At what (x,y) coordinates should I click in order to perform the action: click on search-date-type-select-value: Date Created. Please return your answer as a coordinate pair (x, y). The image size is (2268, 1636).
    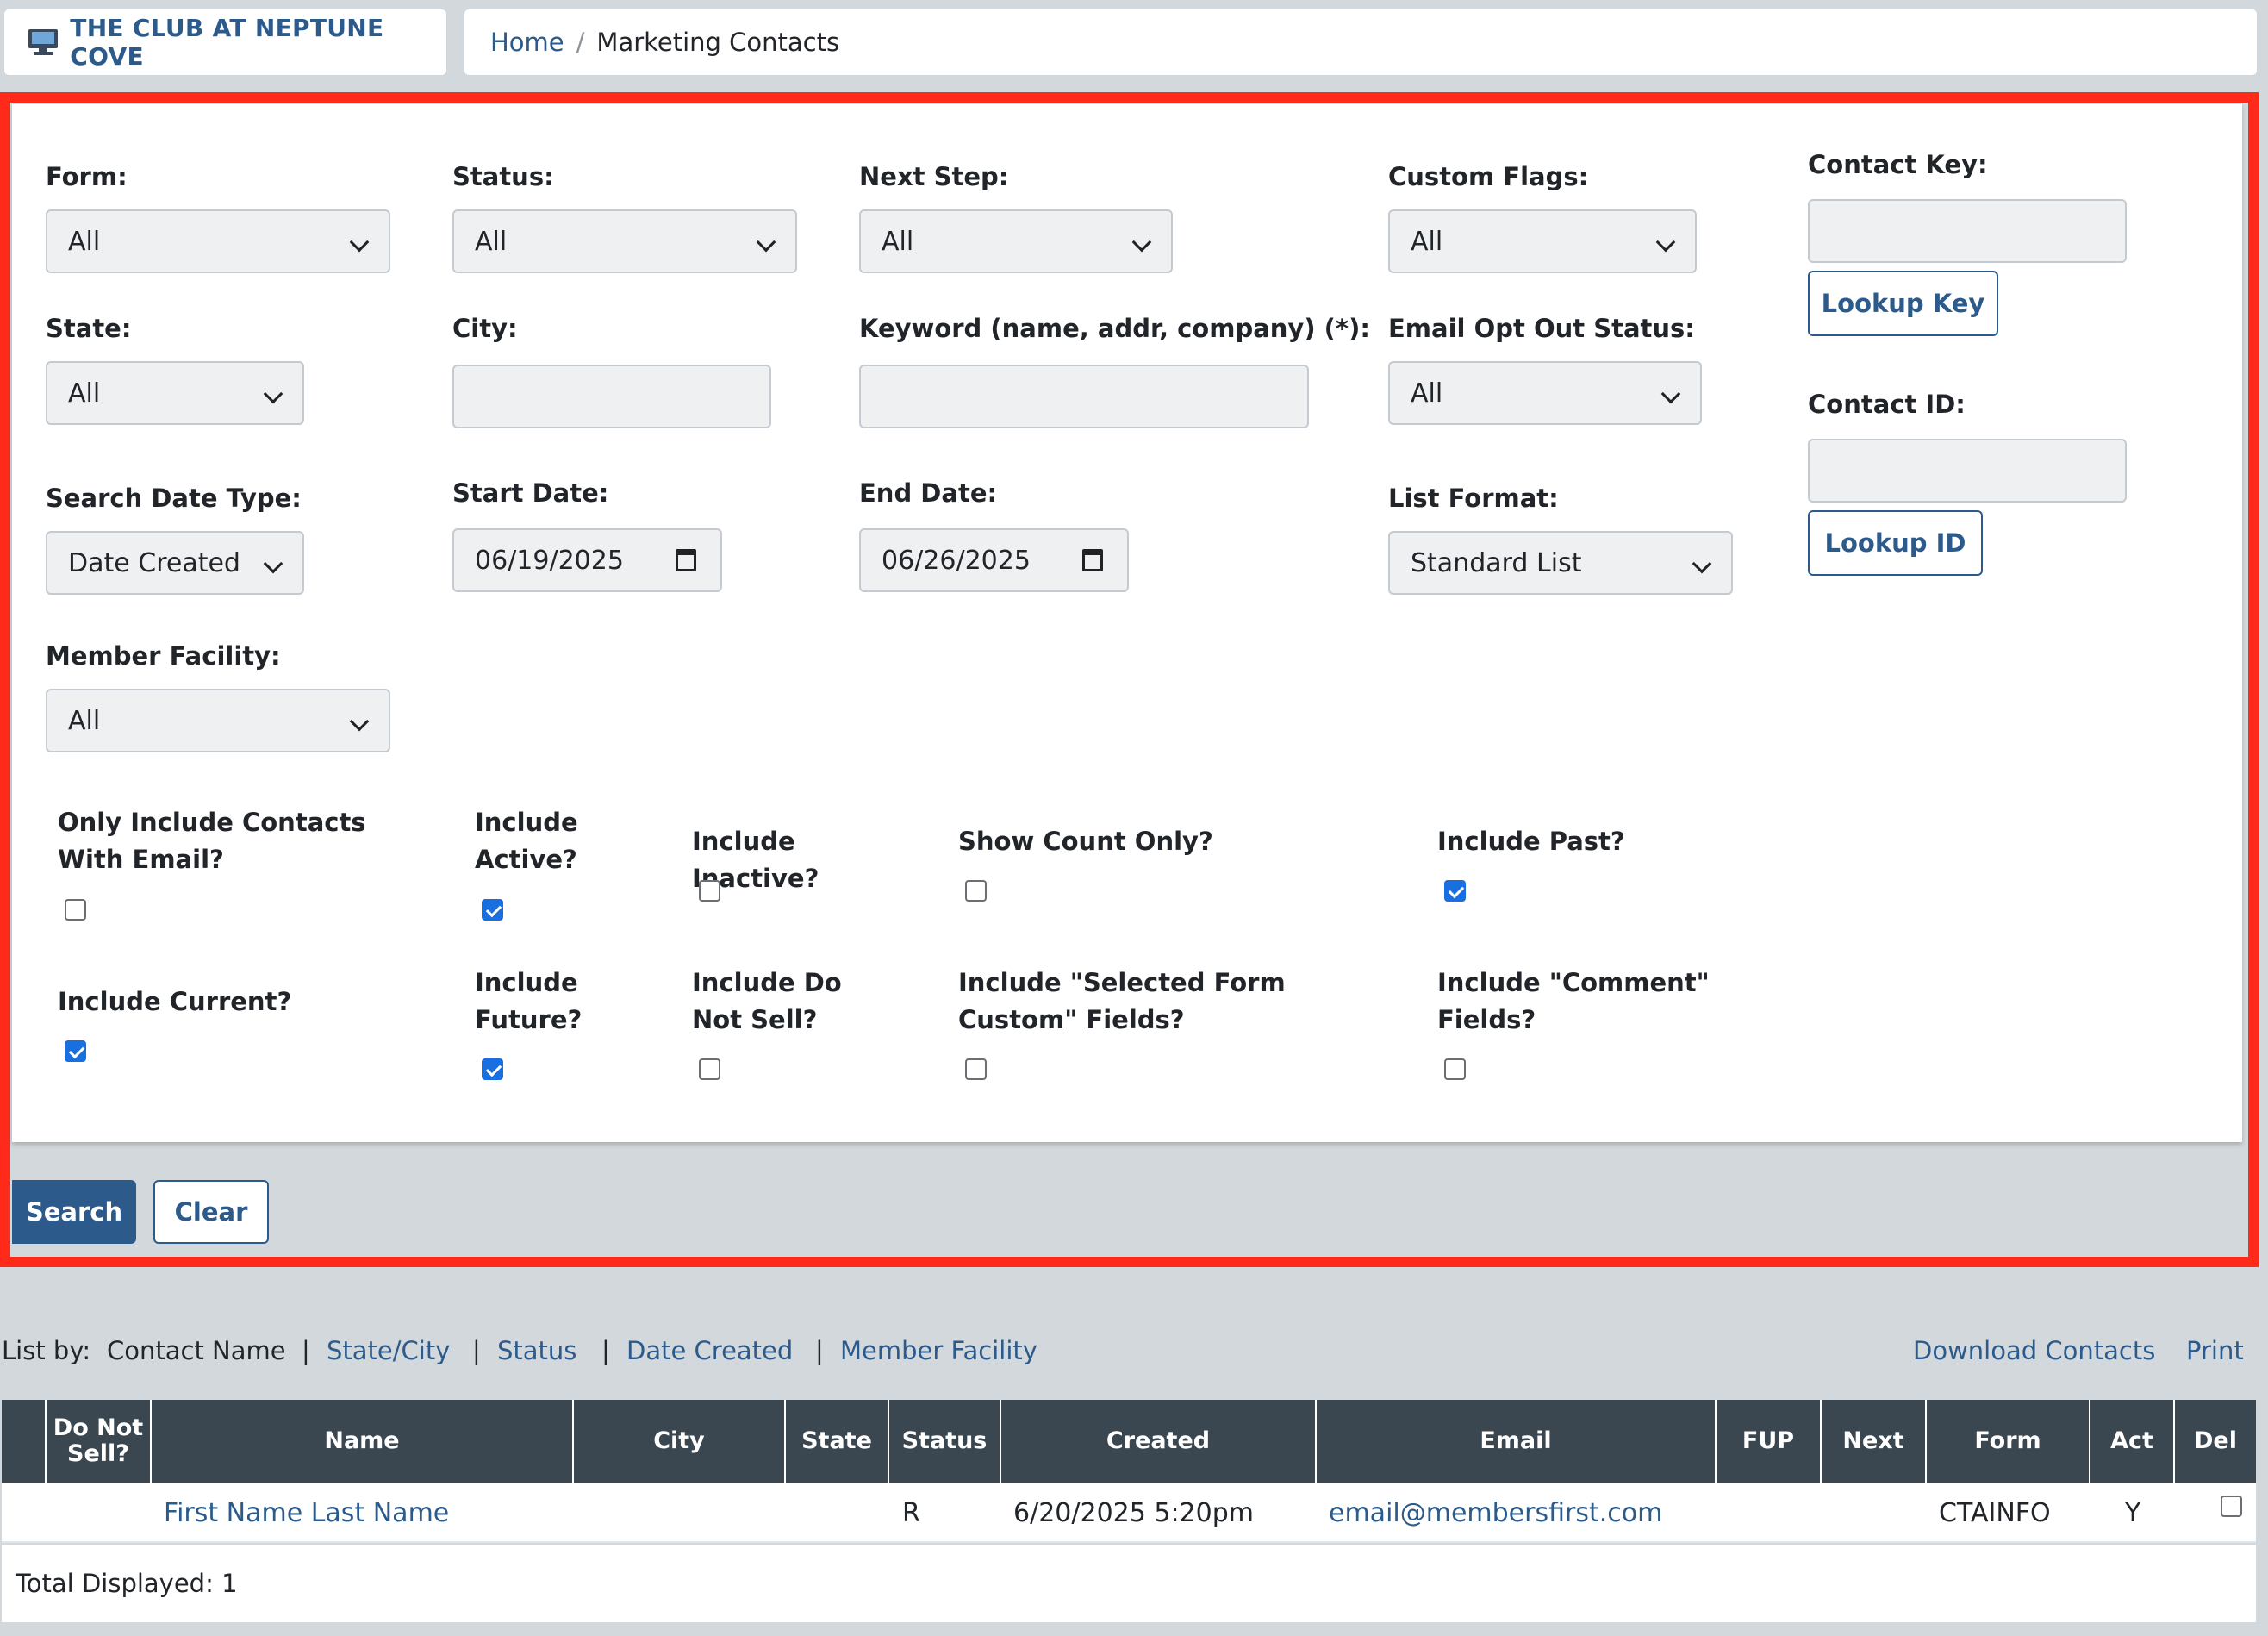
    Looking at the image, I should click on (154, 563).